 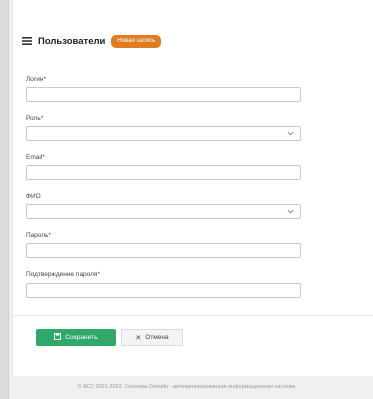 What do you see at coordinates (163, 172) in the screenshot?
I see `email-field` at bounding box center [163, 172].